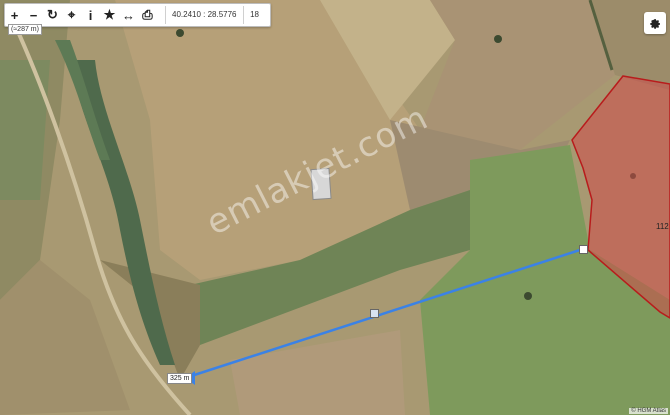  I want to click on settings-button, so click(655, 23).